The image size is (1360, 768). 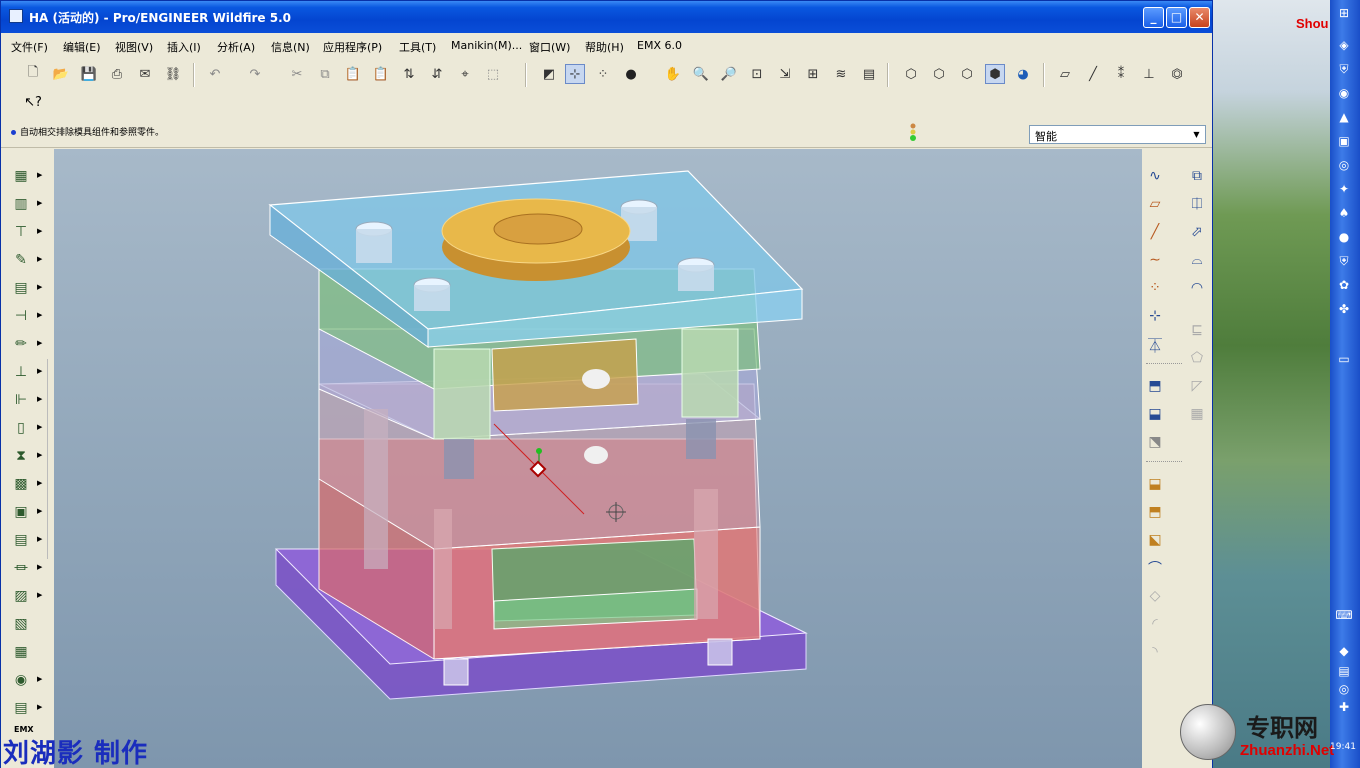 What do you see at coordinates (1344, 95) in the screenshot?
I see `tray-icon-2: ◉` at bounding box center [1344, 95].